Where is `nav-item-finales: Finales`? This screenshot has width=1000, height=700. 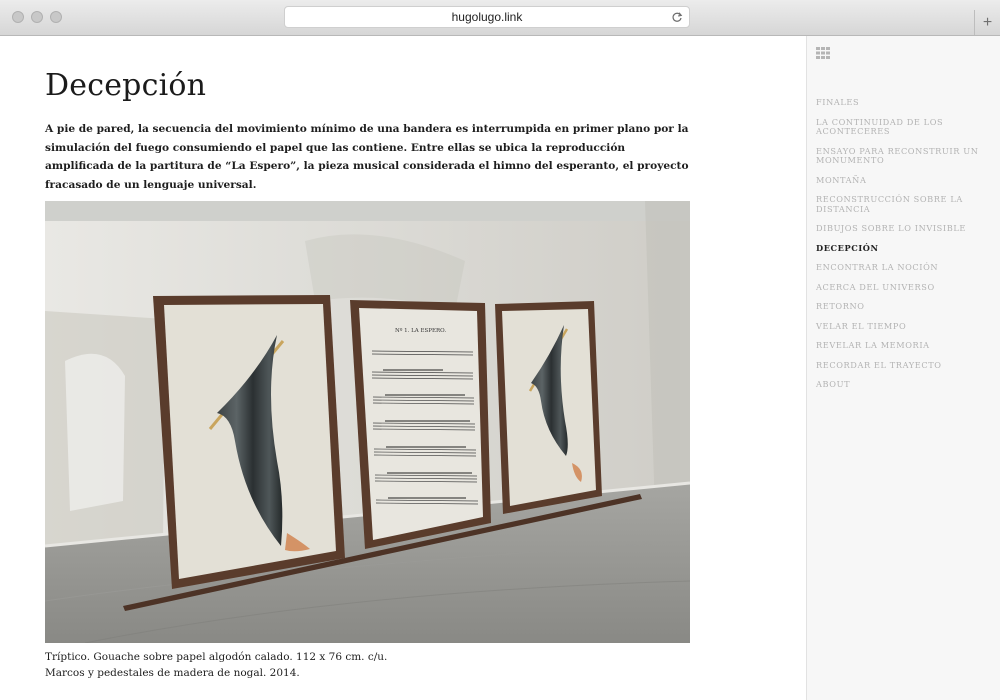
nav-item-finales: Finales is located at coordinates (905, 102).